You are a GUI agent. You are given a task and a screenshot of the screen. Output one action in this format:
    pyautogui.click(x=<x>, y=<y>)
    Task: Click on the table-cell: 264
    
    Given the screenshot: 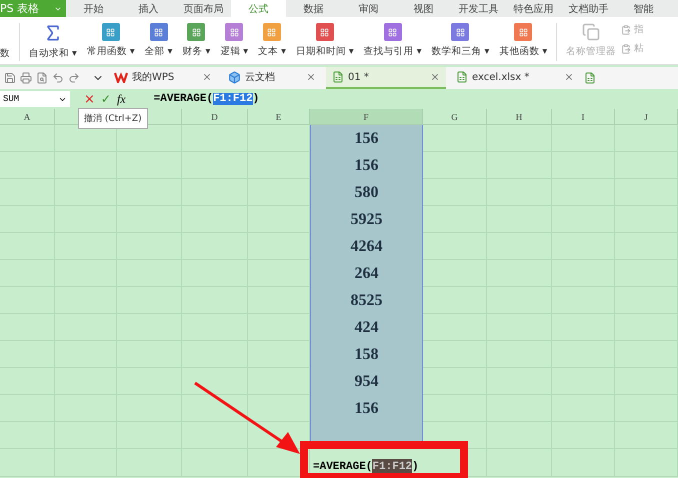 What is the action you would take?
    pyautogui.click(x=366, y=273)
    